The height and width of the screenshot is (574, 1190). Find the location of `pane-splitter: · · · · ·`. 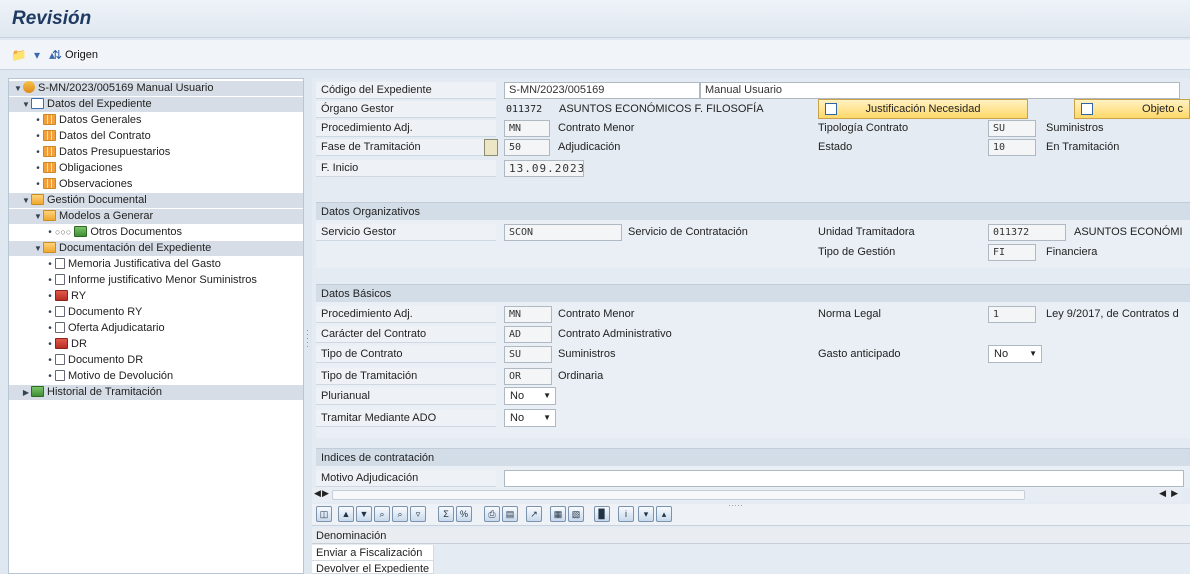

pane-splitter: · · · · · is located at coordinates (308, 326).